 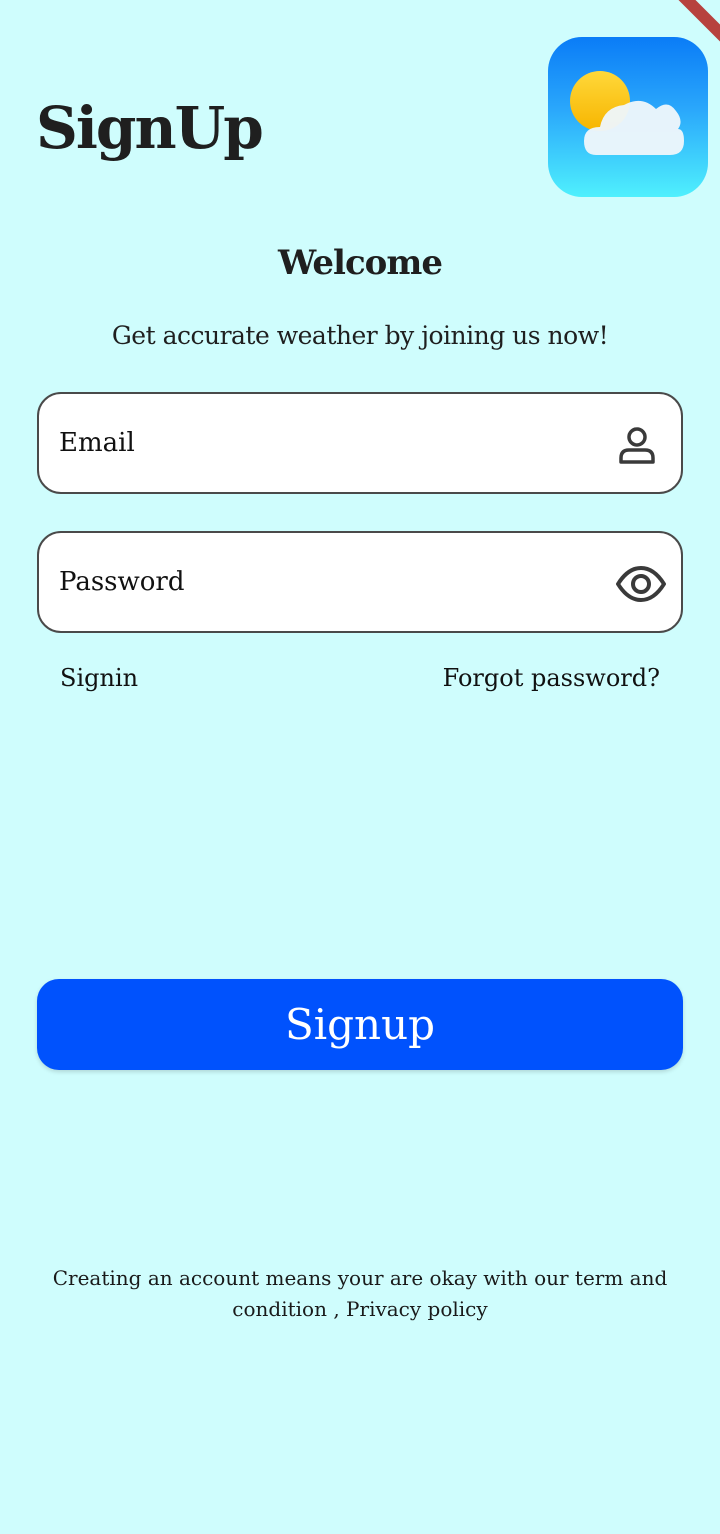 I want to click on password-input, so click(x=329, y=582).